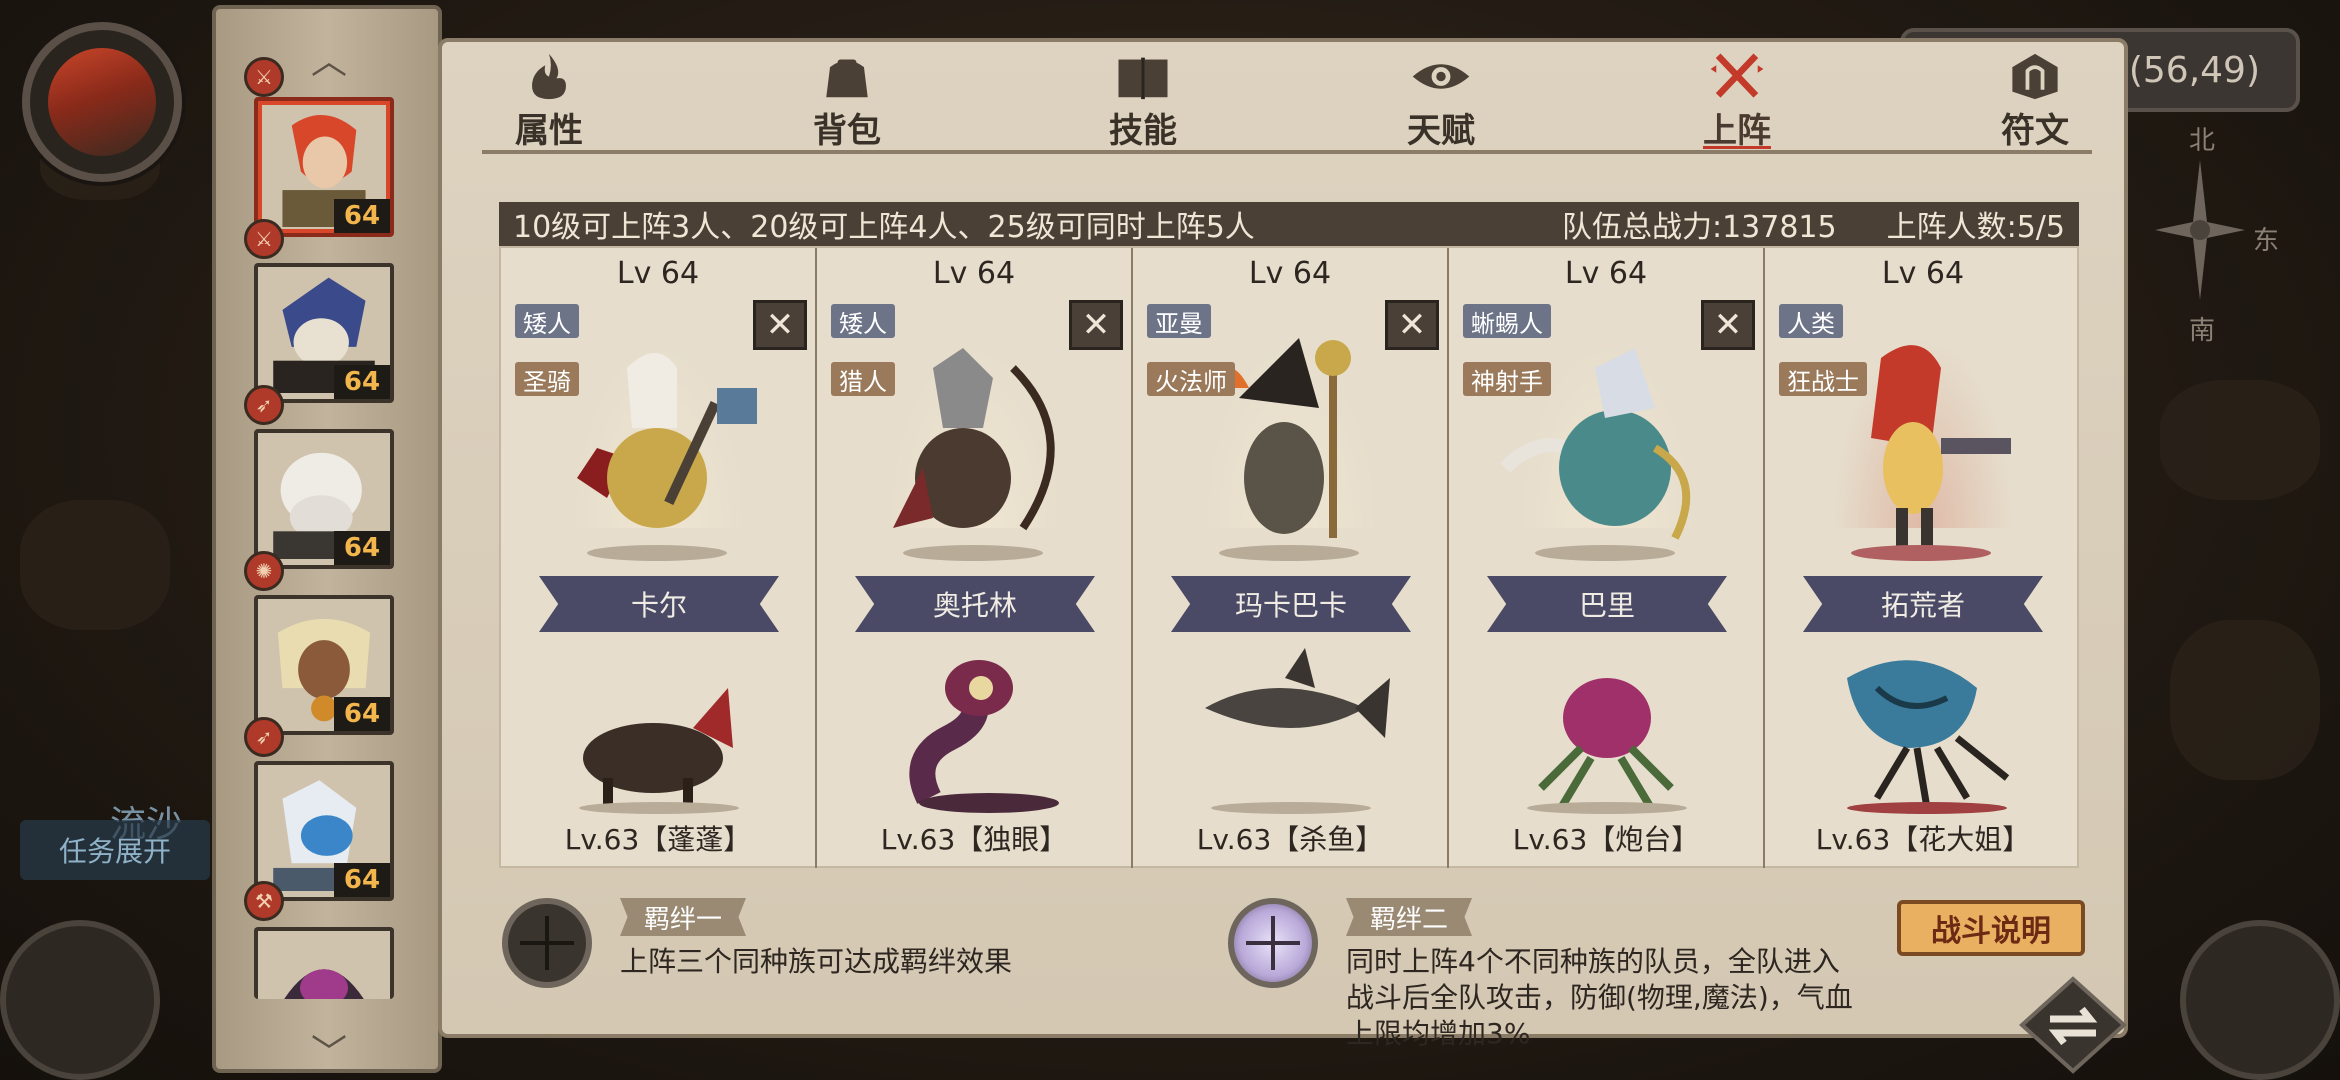 This screenshot has height=1080, width=2340. I want to click on tab-label: 上阵, so click(1737, 131).